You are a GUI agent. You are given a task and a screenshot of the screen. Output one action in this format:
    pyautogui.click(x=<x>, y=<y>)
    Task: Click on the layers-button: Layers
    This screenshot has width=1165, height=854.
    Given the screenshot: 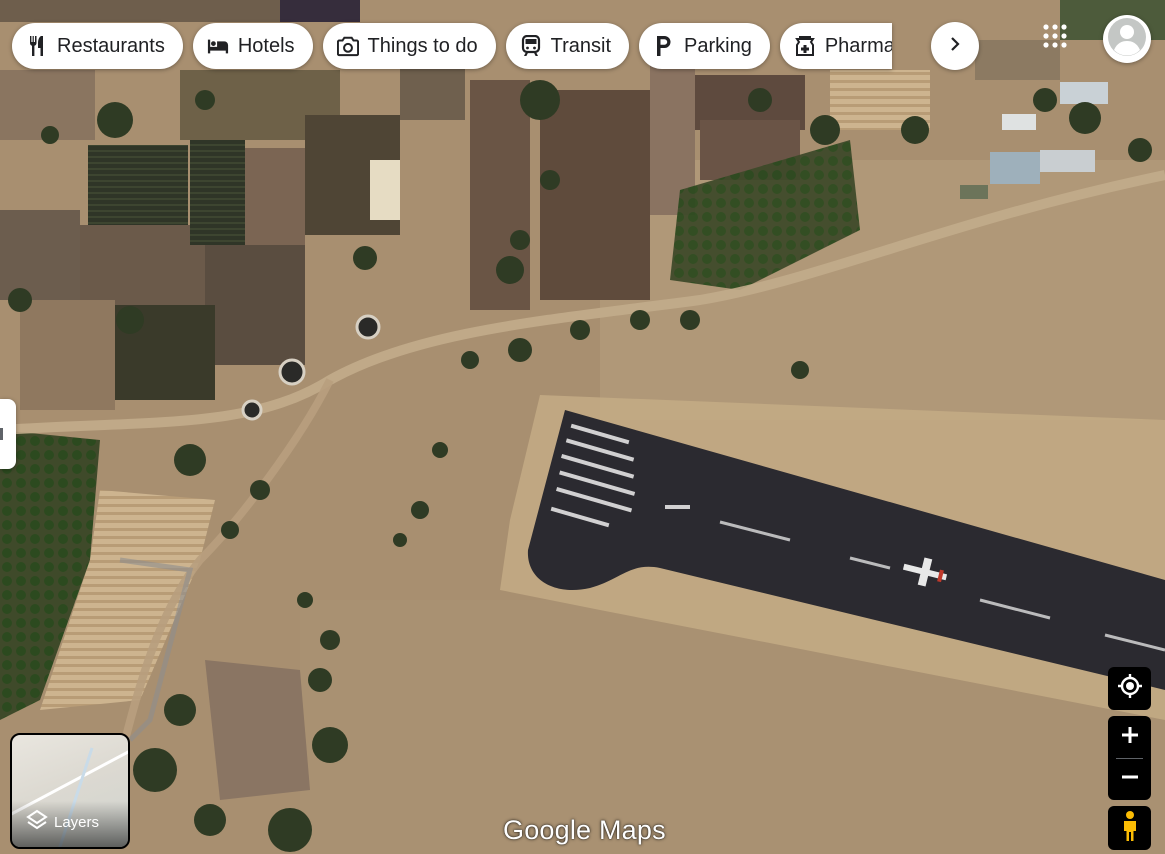 What is the action you would take?
    pyautogui.click(x=70, y=791)
    